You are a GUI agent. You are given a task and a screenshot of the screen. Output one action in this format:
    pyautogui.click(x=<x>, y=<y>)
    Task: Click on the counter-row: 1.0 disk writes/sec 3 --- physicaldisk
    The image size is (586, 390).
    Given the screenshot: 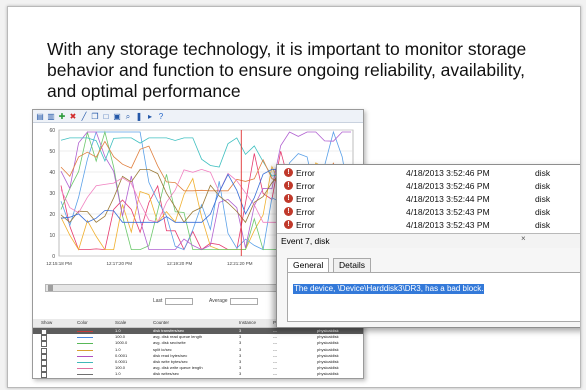 What is the action you would take?
    pyautogui.click(x=198, y=375)
    